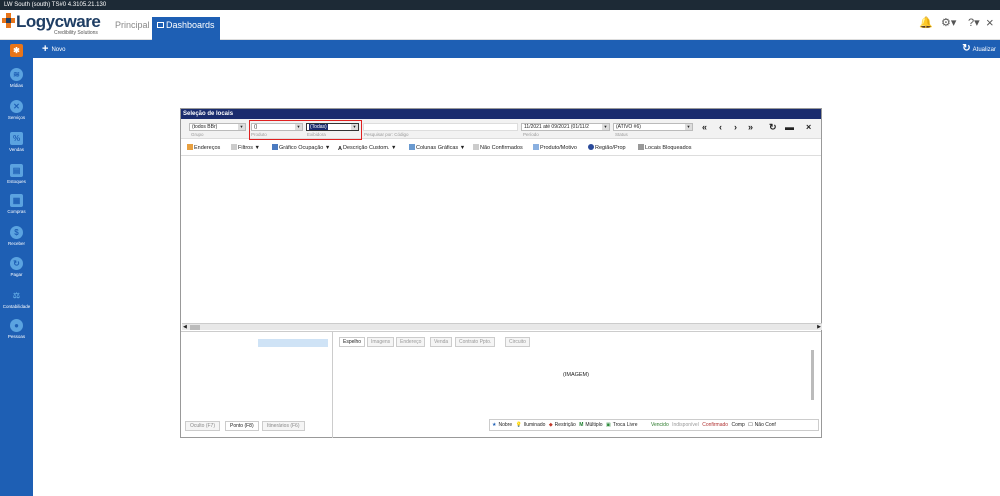 This screenshot has height=496, width=1000. I want to click on colunas-graficas-button: Colunas Gráficas ▼, so click(437, 148).